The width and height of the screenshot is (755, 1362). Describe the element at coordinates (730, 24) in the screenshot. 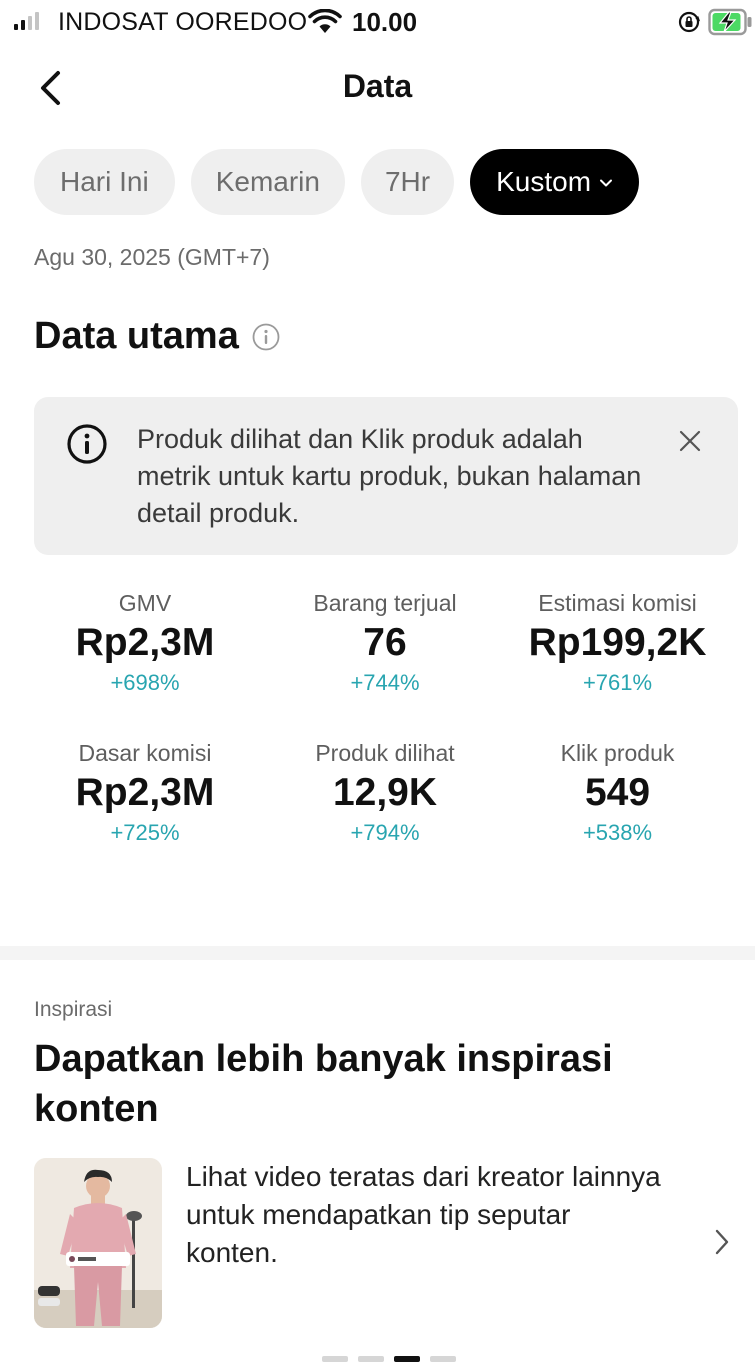

I see `battery-charging-icon` at that location.